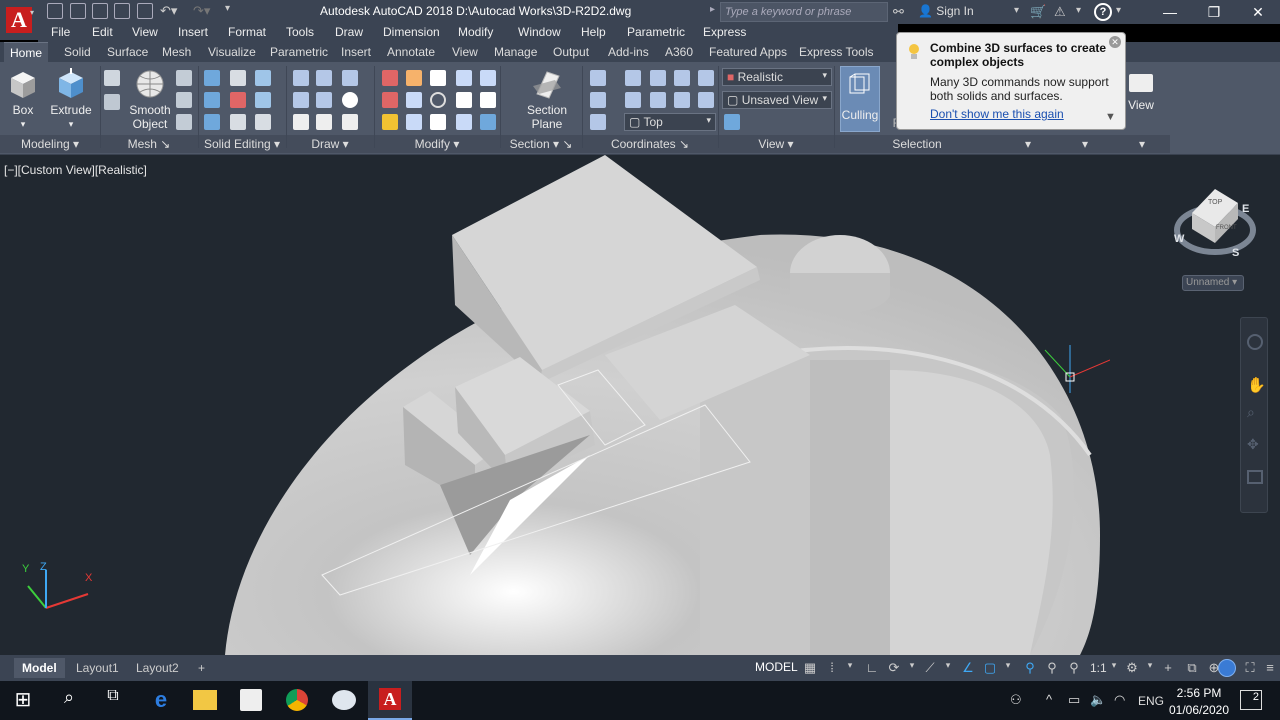 The height and width of the screenshot is (720, 1280). I want to click on annotation-scale-value: 1:1, so click(1098, 668).